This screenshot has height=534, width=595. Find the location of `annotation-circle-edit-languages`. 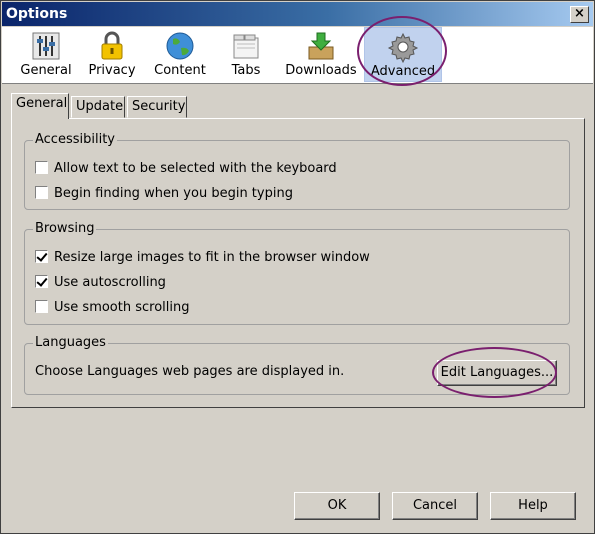

annotation-circle-edit-languages is located at coordinates (494, 372).